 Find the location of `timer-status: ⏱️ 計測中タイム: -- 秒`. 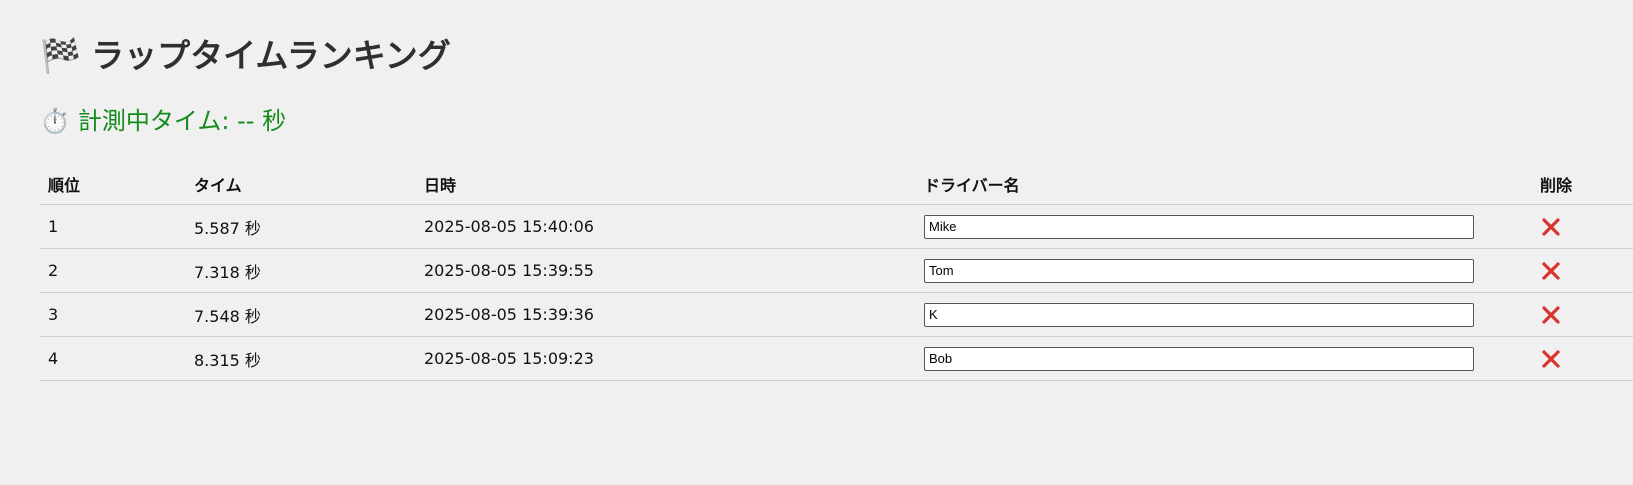

timer-status: ⏱️ 計測中タイム: -- 秒 is located at coordinates (163, 121).